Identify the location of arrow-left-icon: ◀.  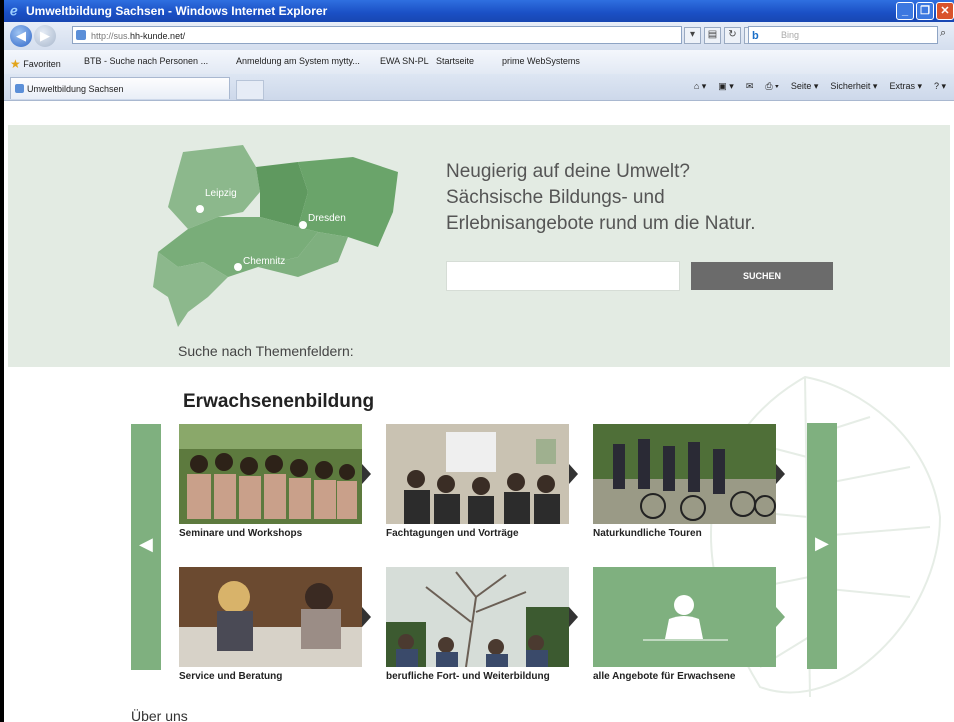
(146, 544).